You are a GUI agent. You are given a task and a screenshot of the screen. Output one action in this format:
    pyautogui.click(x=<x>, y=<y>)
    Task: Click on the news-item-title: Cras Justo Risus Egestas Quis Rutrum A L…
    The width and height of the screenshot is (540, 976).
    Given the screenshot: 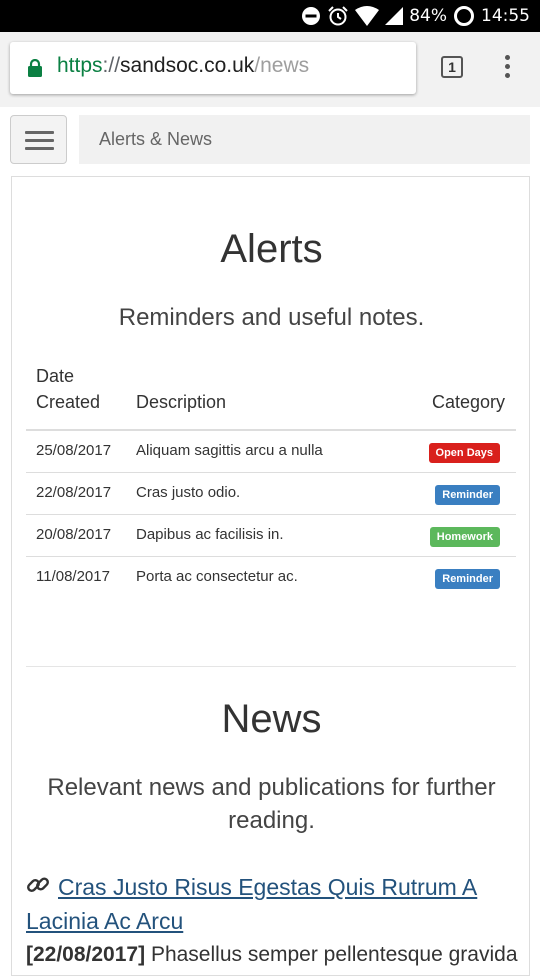 What is the action you would take?
    pyautogui.click(x=251, y=904)
    